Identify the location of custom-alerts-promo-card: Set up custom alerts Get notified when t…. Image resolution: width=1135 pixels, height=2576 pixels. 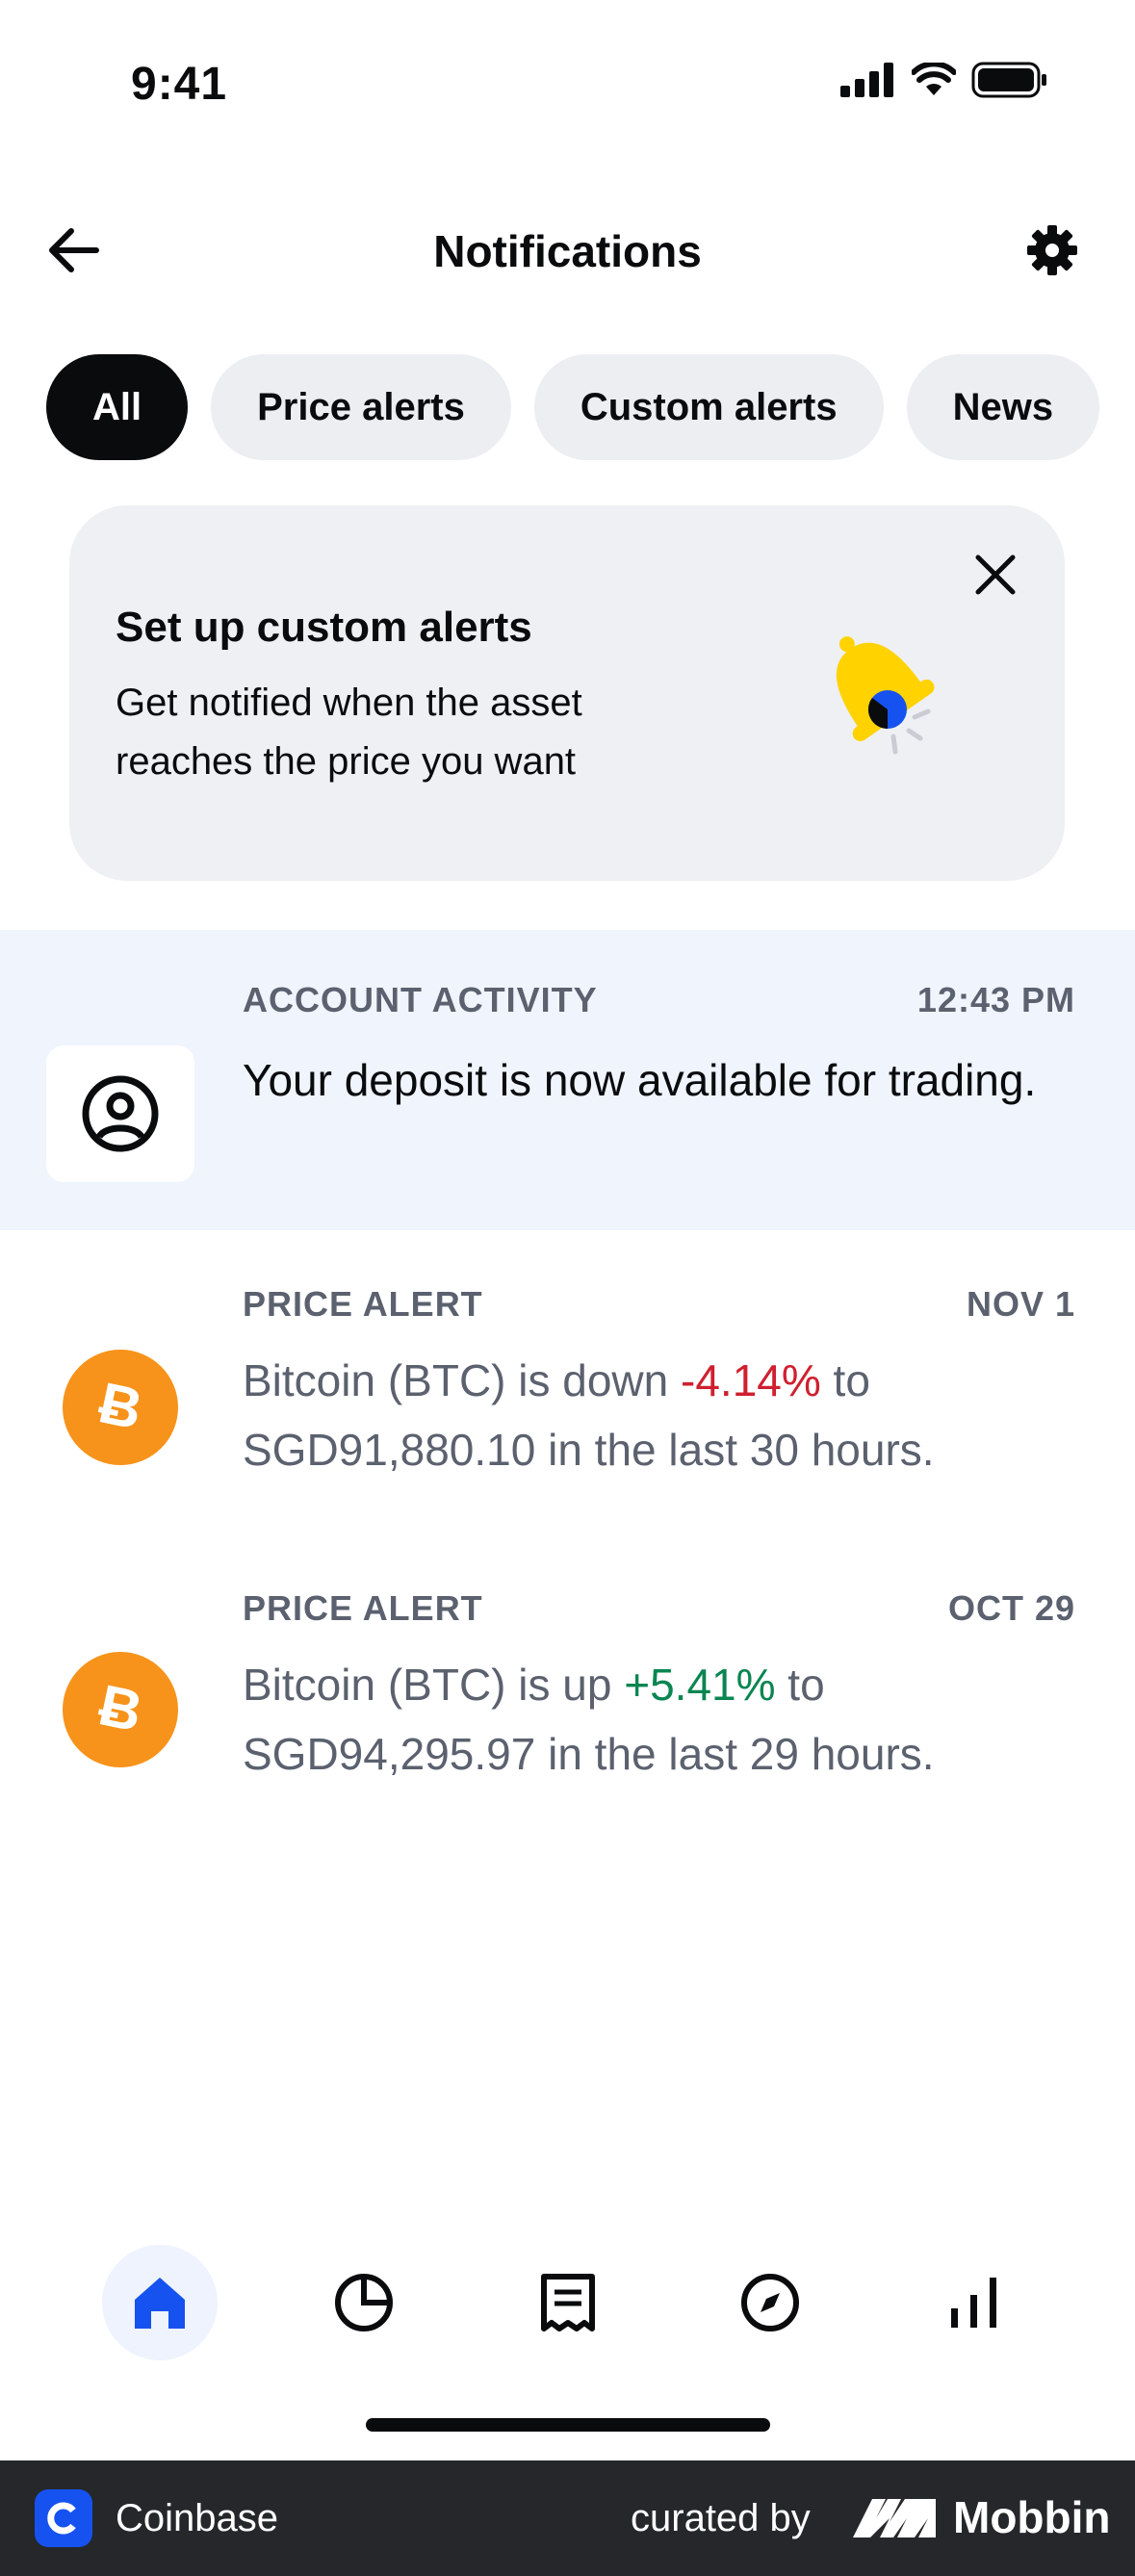
(567, 693).